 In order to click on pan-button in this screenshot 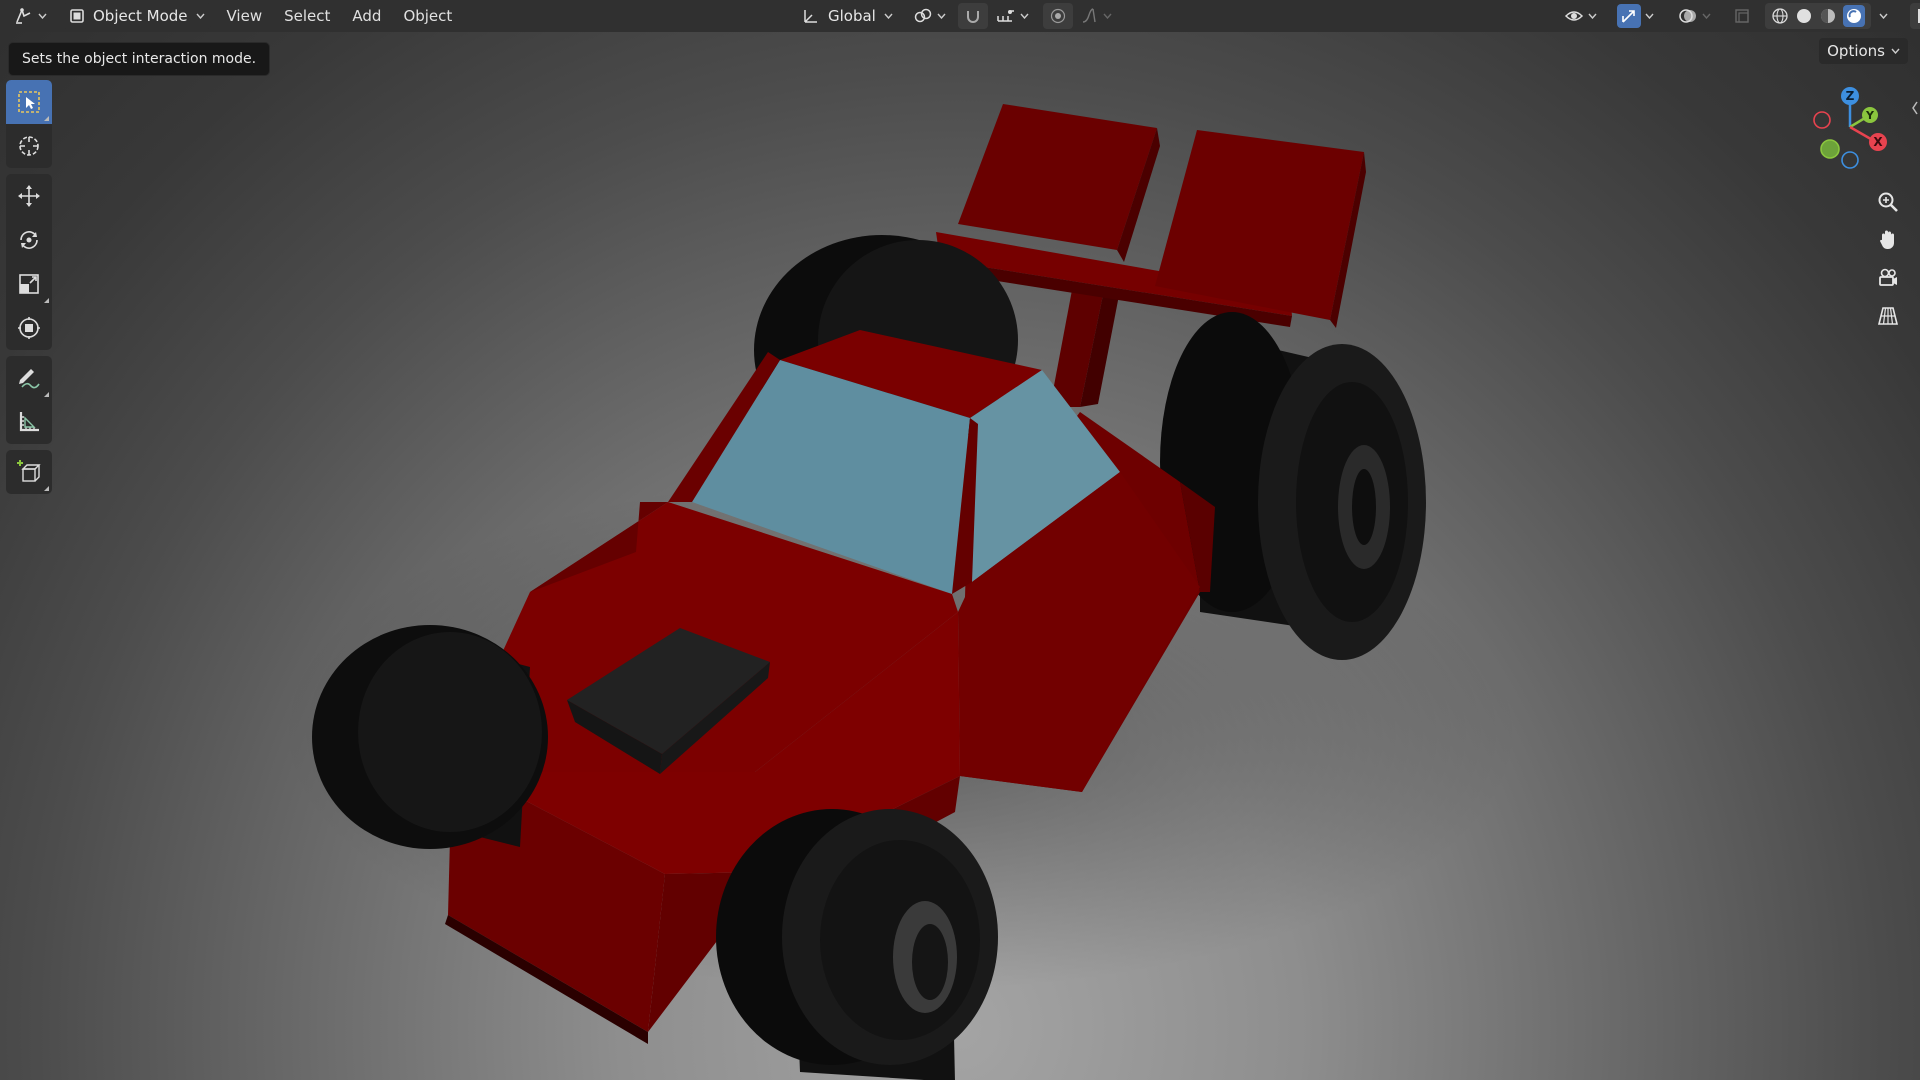, I will do `click(1888, 240)`.